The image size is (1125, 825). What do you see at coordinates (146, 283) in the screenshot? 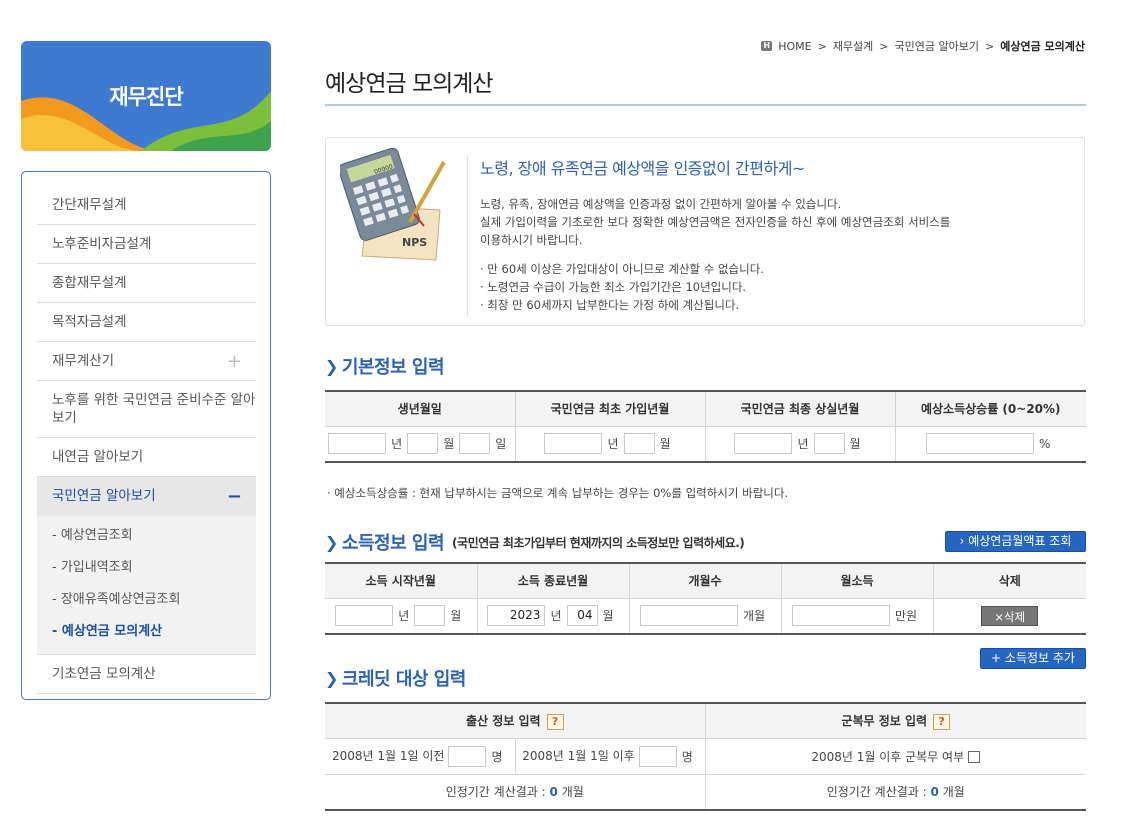
I see `sidebar-item-comprehensive-plan: 종합재무설계` at bounding box center [146, 283].